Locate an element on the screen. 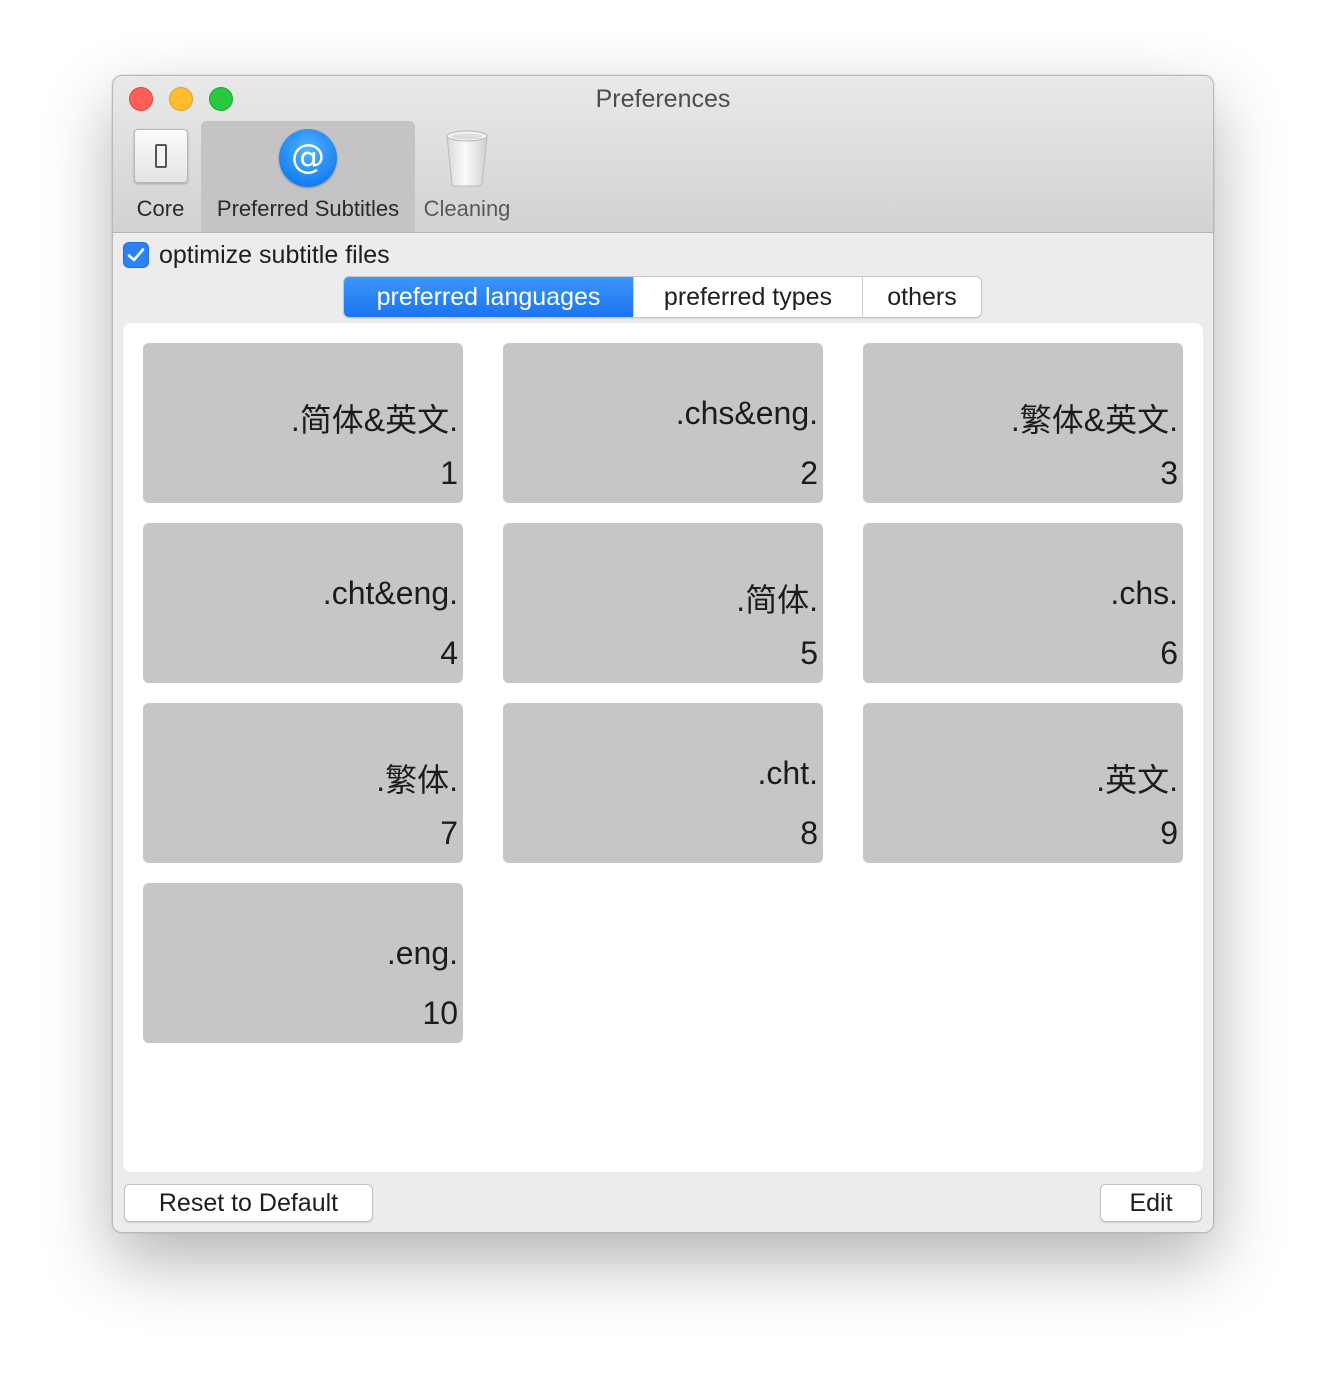 The height and width of the screenshot is (1380, 1324). language-tile-label: .简体&英文. is located at coordinates (374, 420).